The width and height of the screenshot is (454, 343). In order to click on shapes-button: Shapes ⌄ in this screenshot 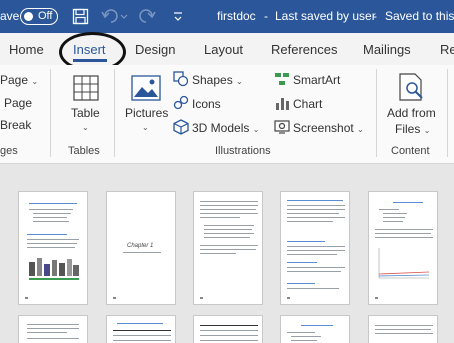, I will do `click(217, 80)`.